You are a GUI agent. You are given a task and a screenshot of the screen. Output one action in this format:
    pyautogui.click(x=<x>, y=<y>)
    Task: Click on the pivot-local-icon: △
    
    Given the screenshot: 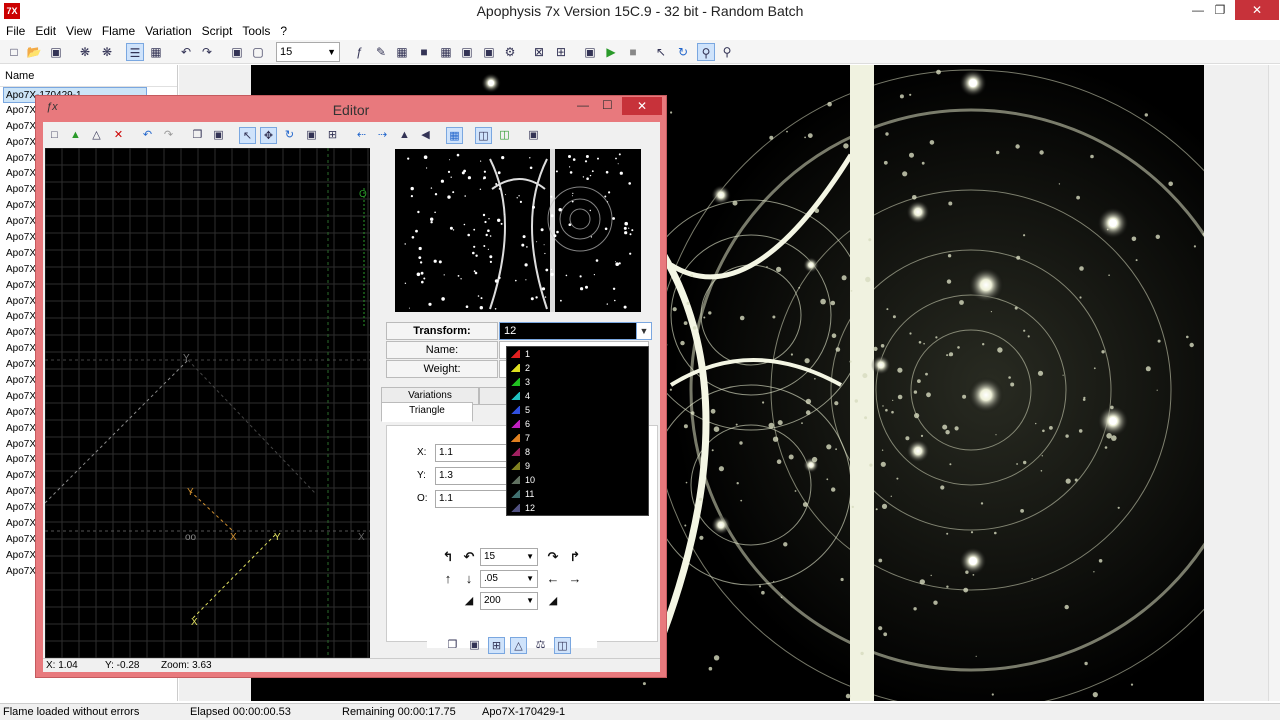 What is the action you would take?
    pyautogui.click(x=518, y=645)
    